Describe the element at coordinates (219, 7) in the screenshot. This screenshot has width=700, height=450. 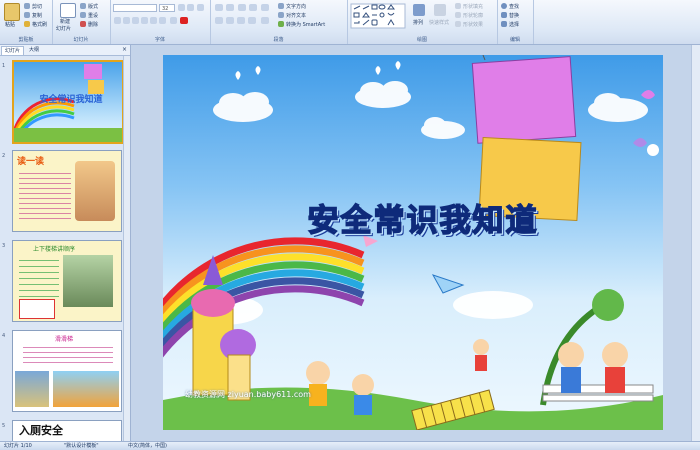
I see `bullets-icon` at that location.